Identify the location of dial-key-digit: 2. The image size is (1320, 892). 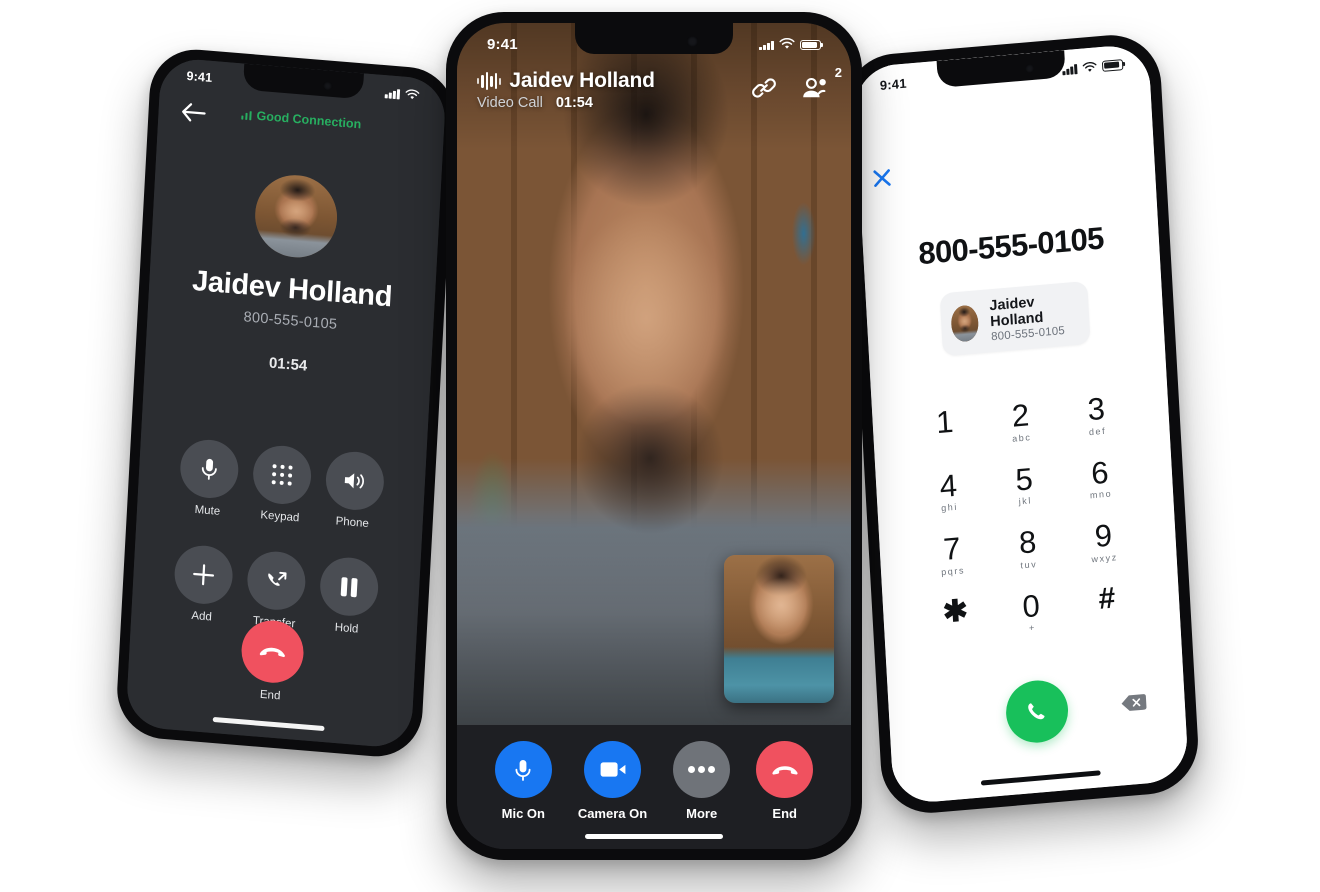
(1020, 415).